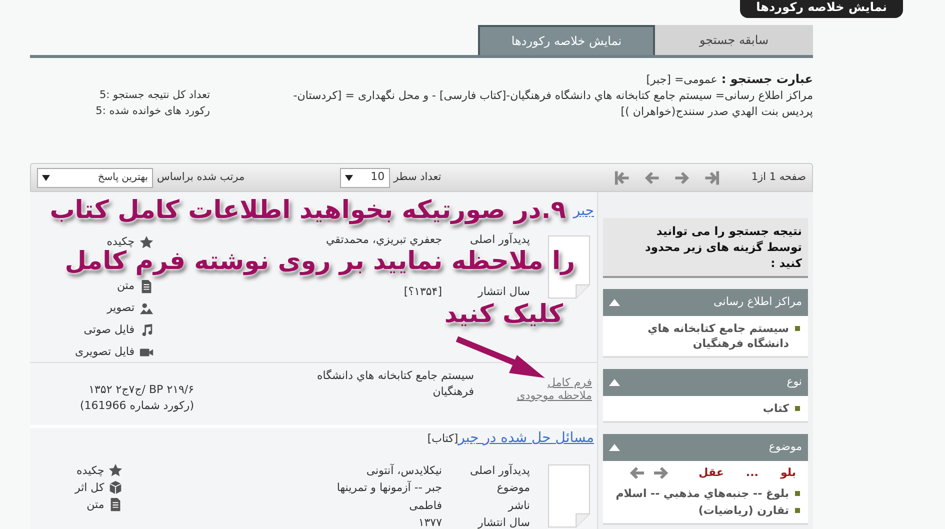 This screenshot has width=945, height=529. What do you see at coordinates (682, 80) in the screenshot?
I see `search-query: عمومی= [جبر]` at bounding box center [682, 80].